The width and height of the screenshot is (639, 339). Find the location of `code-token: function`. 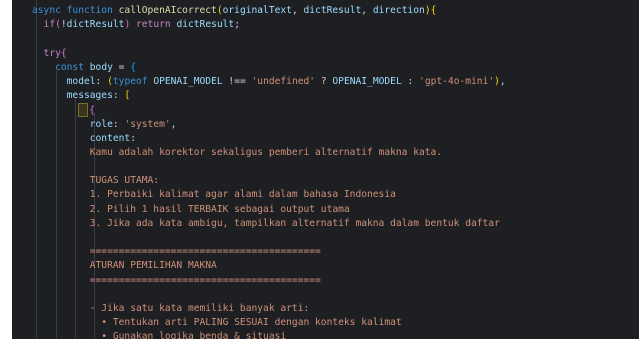

code-token: function is located at coordinates (92, 10).